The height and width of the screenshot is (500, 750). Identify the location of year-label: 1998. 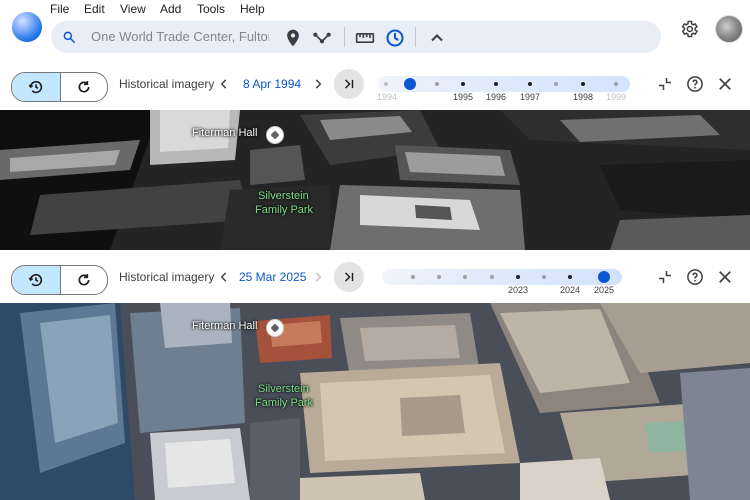
(583, 97).